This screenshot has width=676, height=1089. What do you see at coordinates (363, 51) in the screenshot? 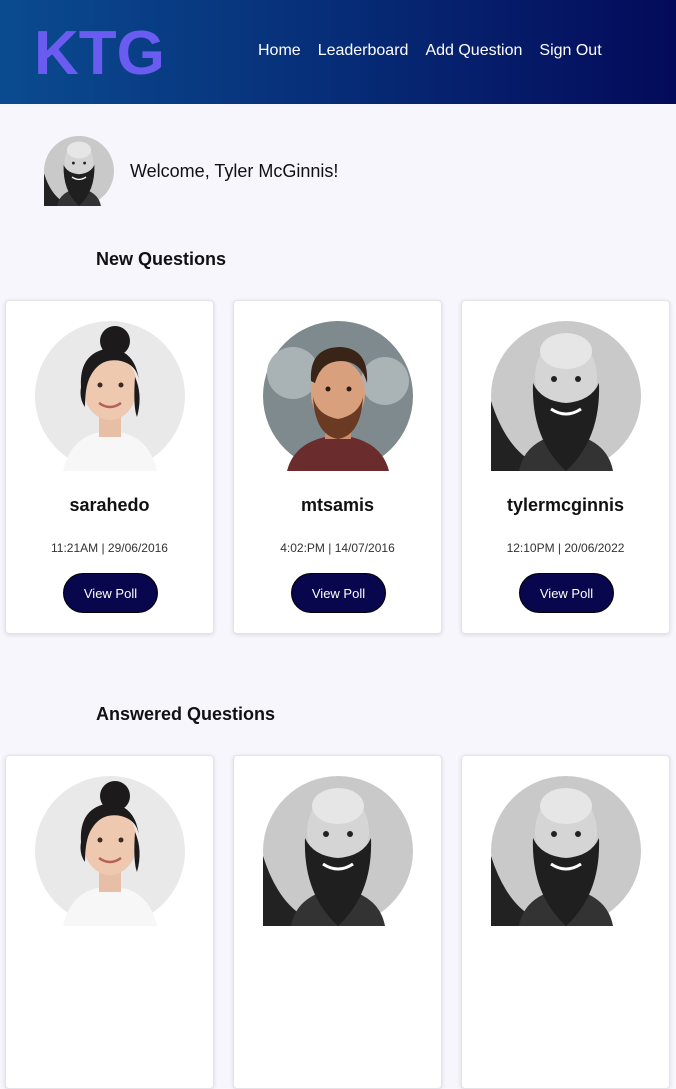
I see `nav-leaderboard-link: Leaderboard` at bounding box center [363, 51].